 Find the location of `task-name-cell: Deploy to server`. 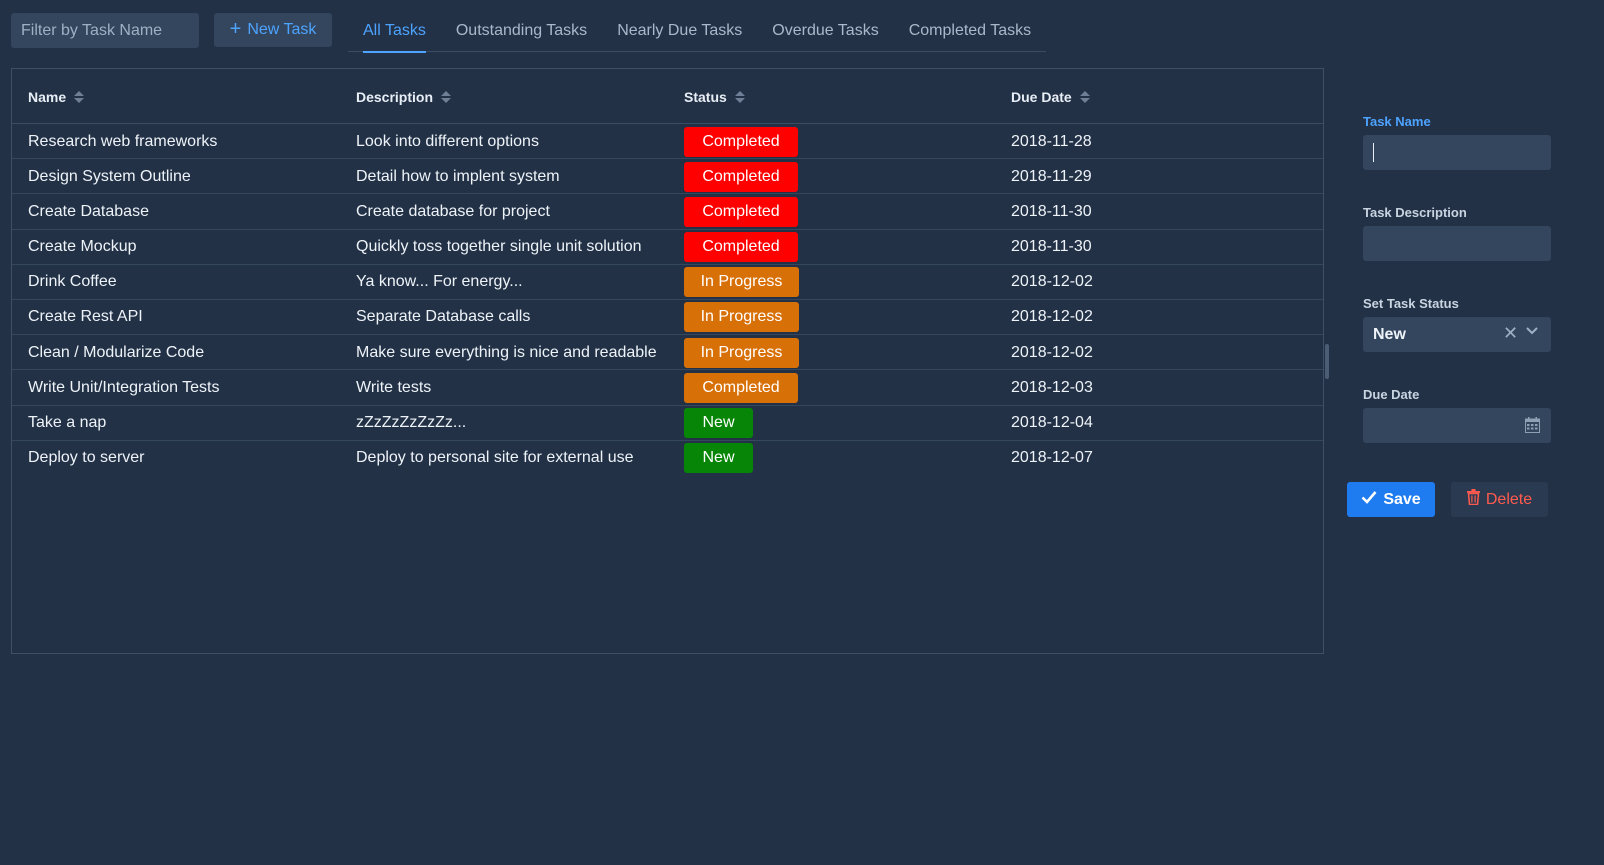

task-name-cell: Deploy to server is located at coordinates (86, 458).